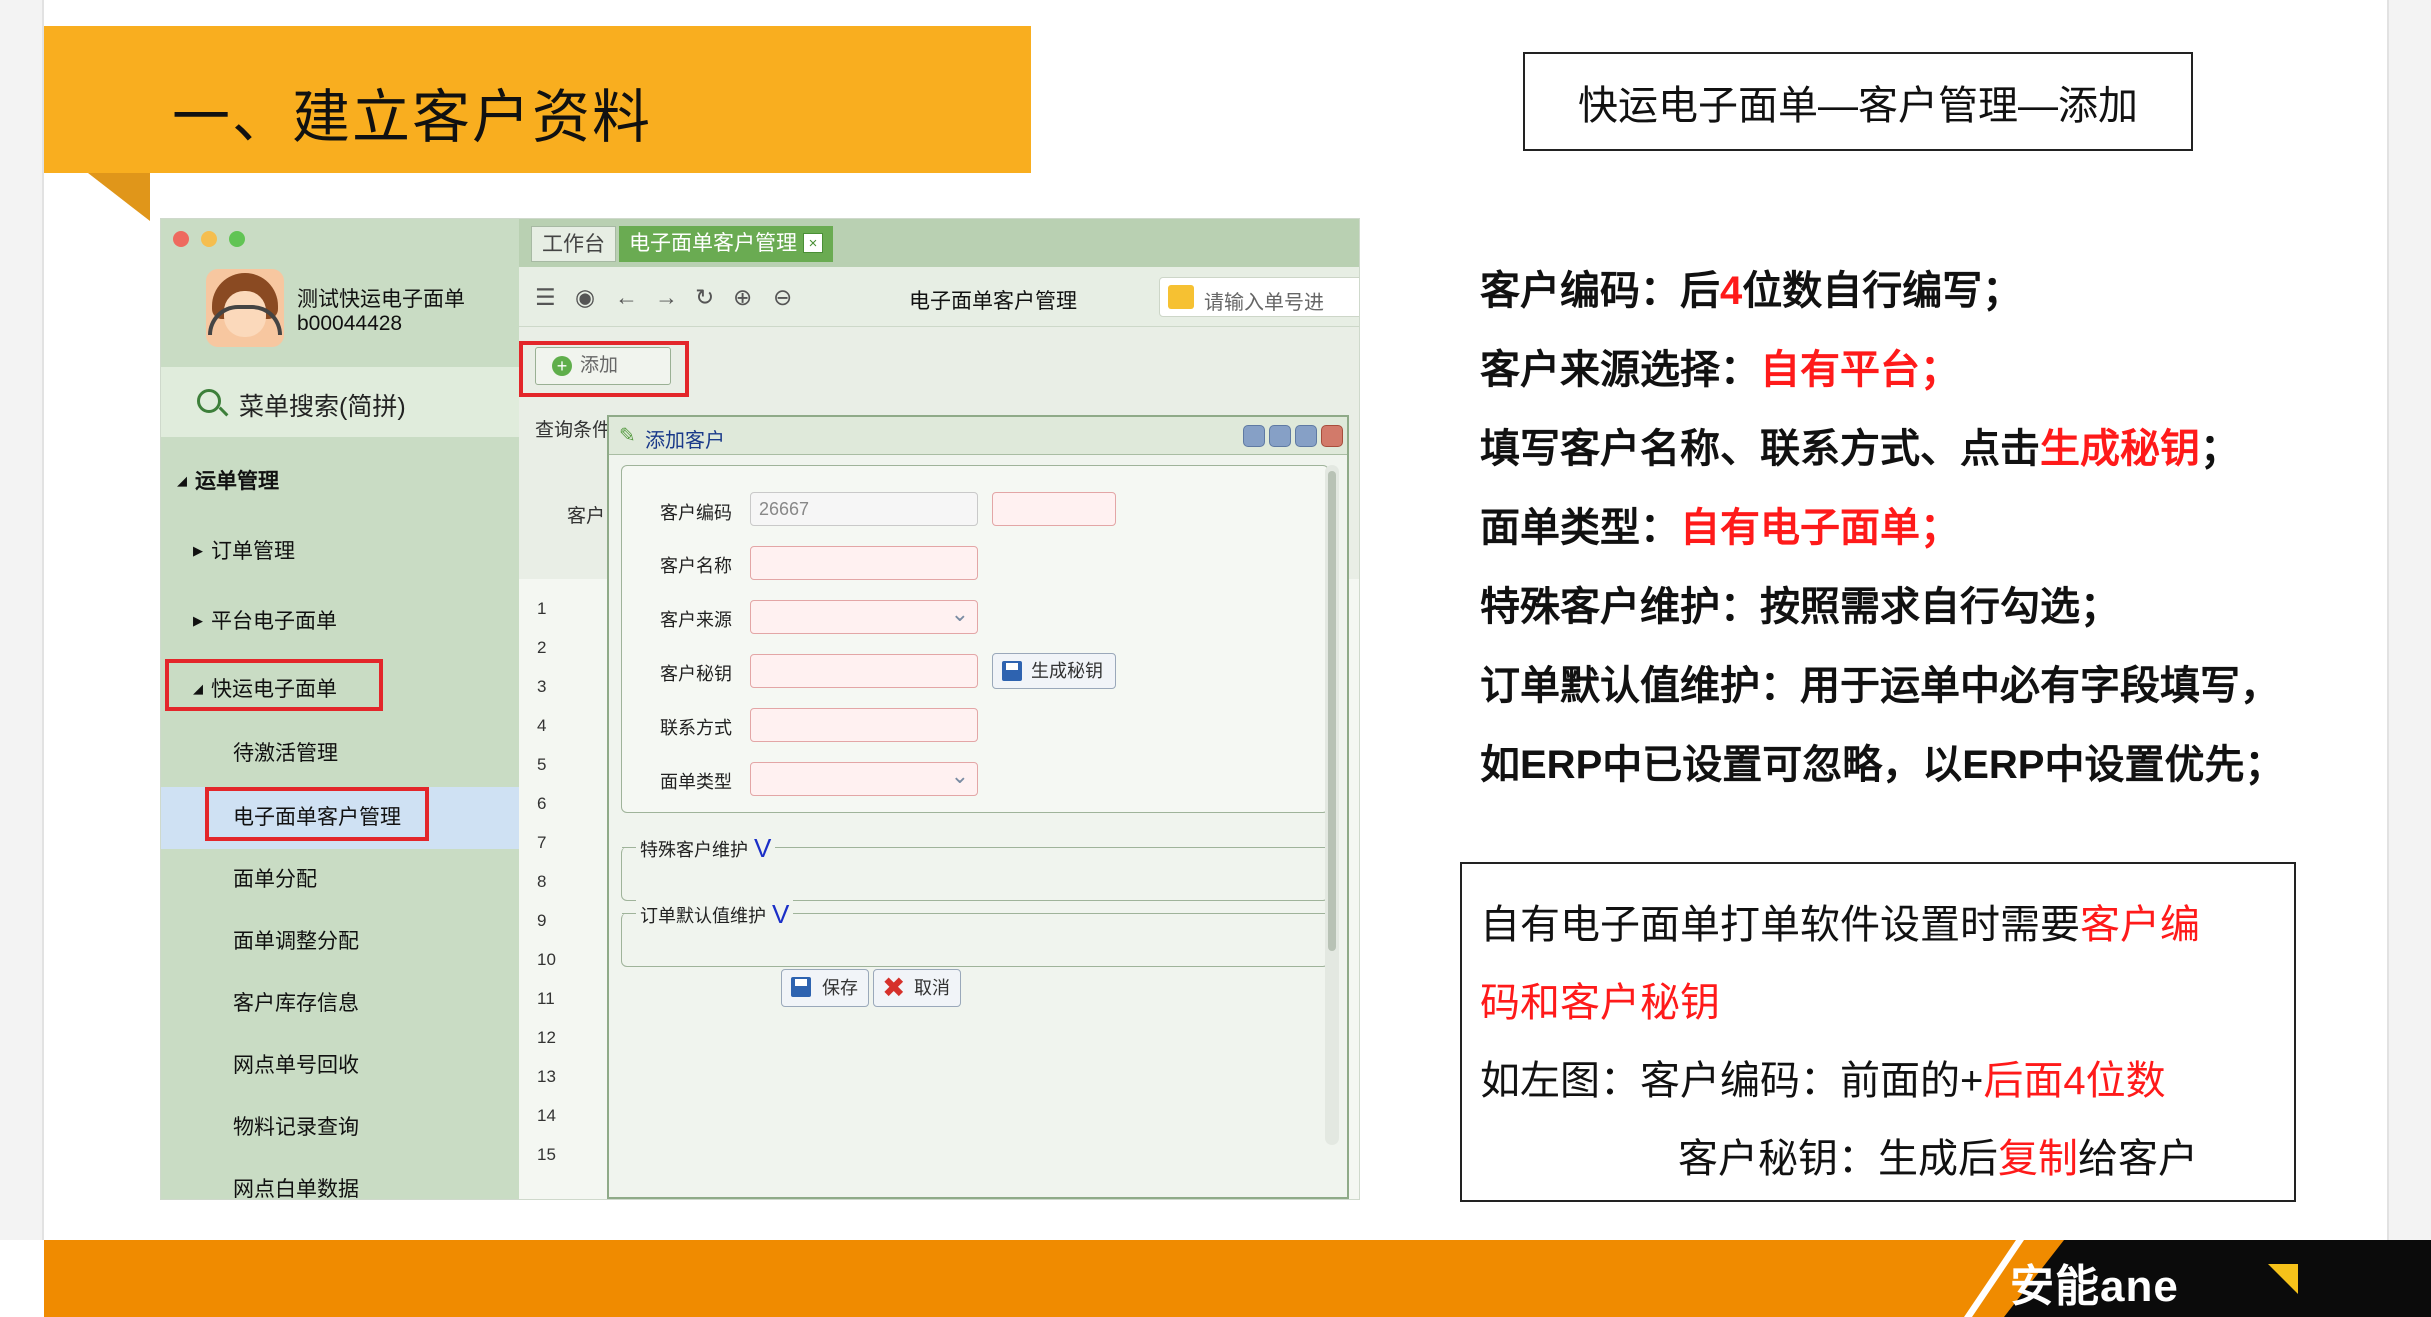  I want to click on close-tab-icon: ×, so click(813, 243).